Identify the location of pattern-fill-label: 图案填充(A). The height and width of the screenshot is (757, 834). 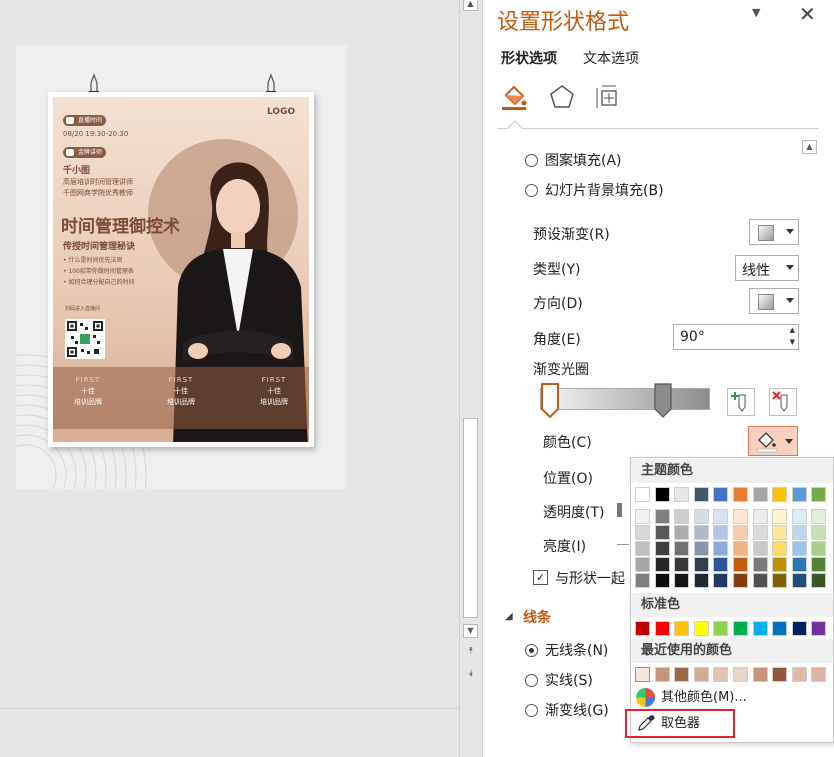
(583, 160).